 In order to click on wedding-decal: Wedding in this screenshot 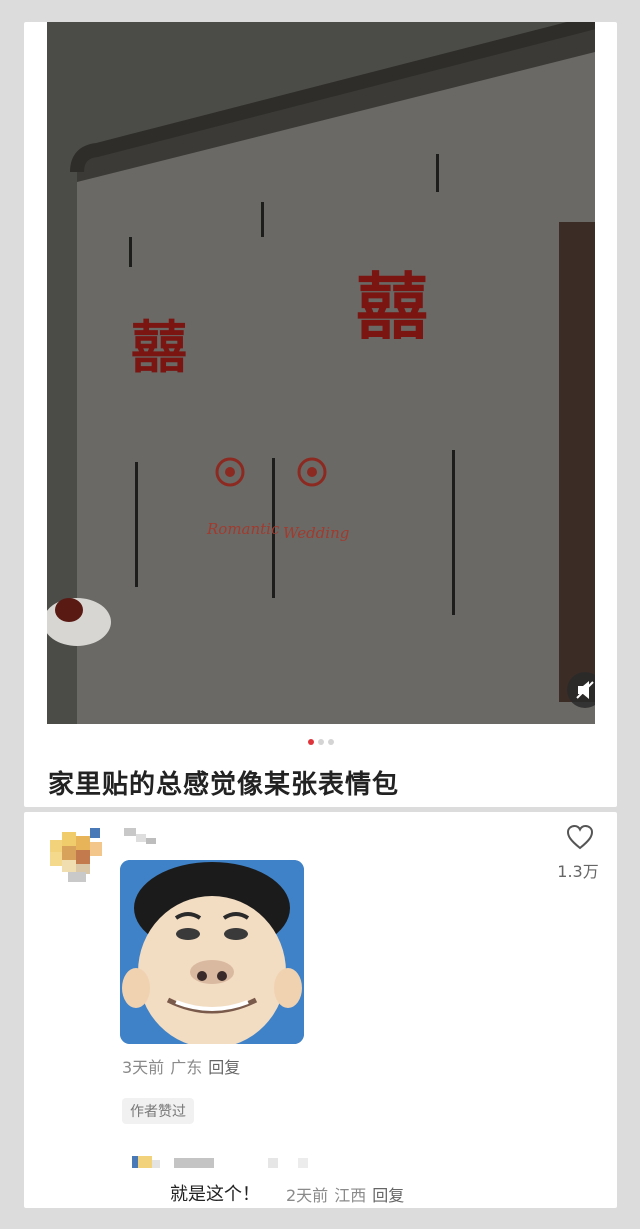, I will do `click(316, 533)`.